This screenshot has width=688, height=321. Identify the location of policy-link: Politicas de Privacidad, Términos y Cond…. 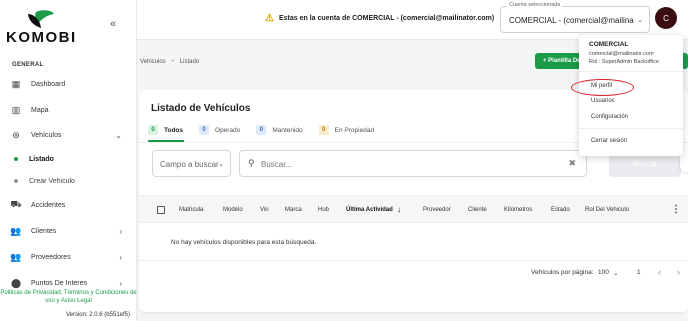
(68, 297).